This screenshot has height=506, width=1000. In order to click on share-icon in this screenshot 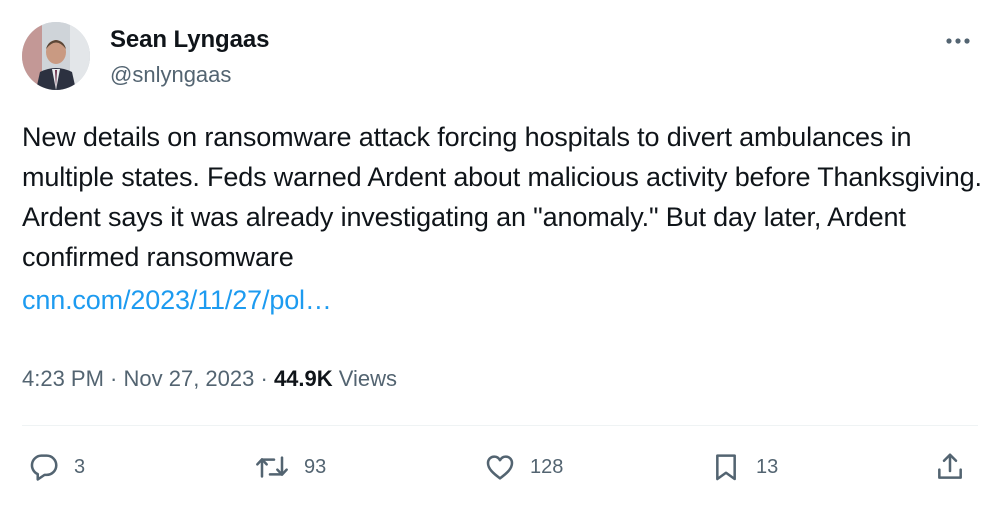, I will do `click(950, 466)`.